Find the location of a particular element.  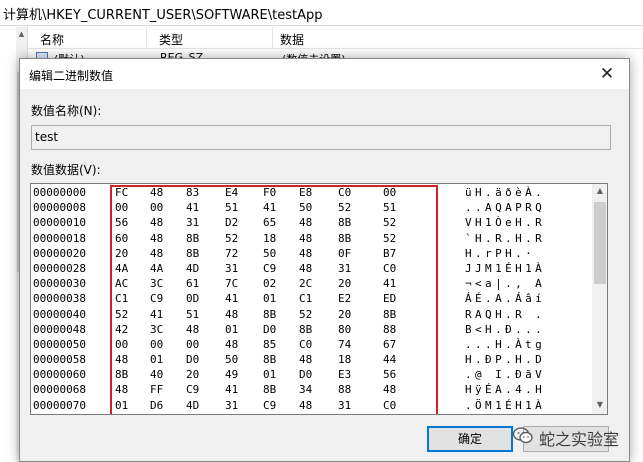

hex-ascii: üH.äðèÀ. is located at coordinates (505, 192).